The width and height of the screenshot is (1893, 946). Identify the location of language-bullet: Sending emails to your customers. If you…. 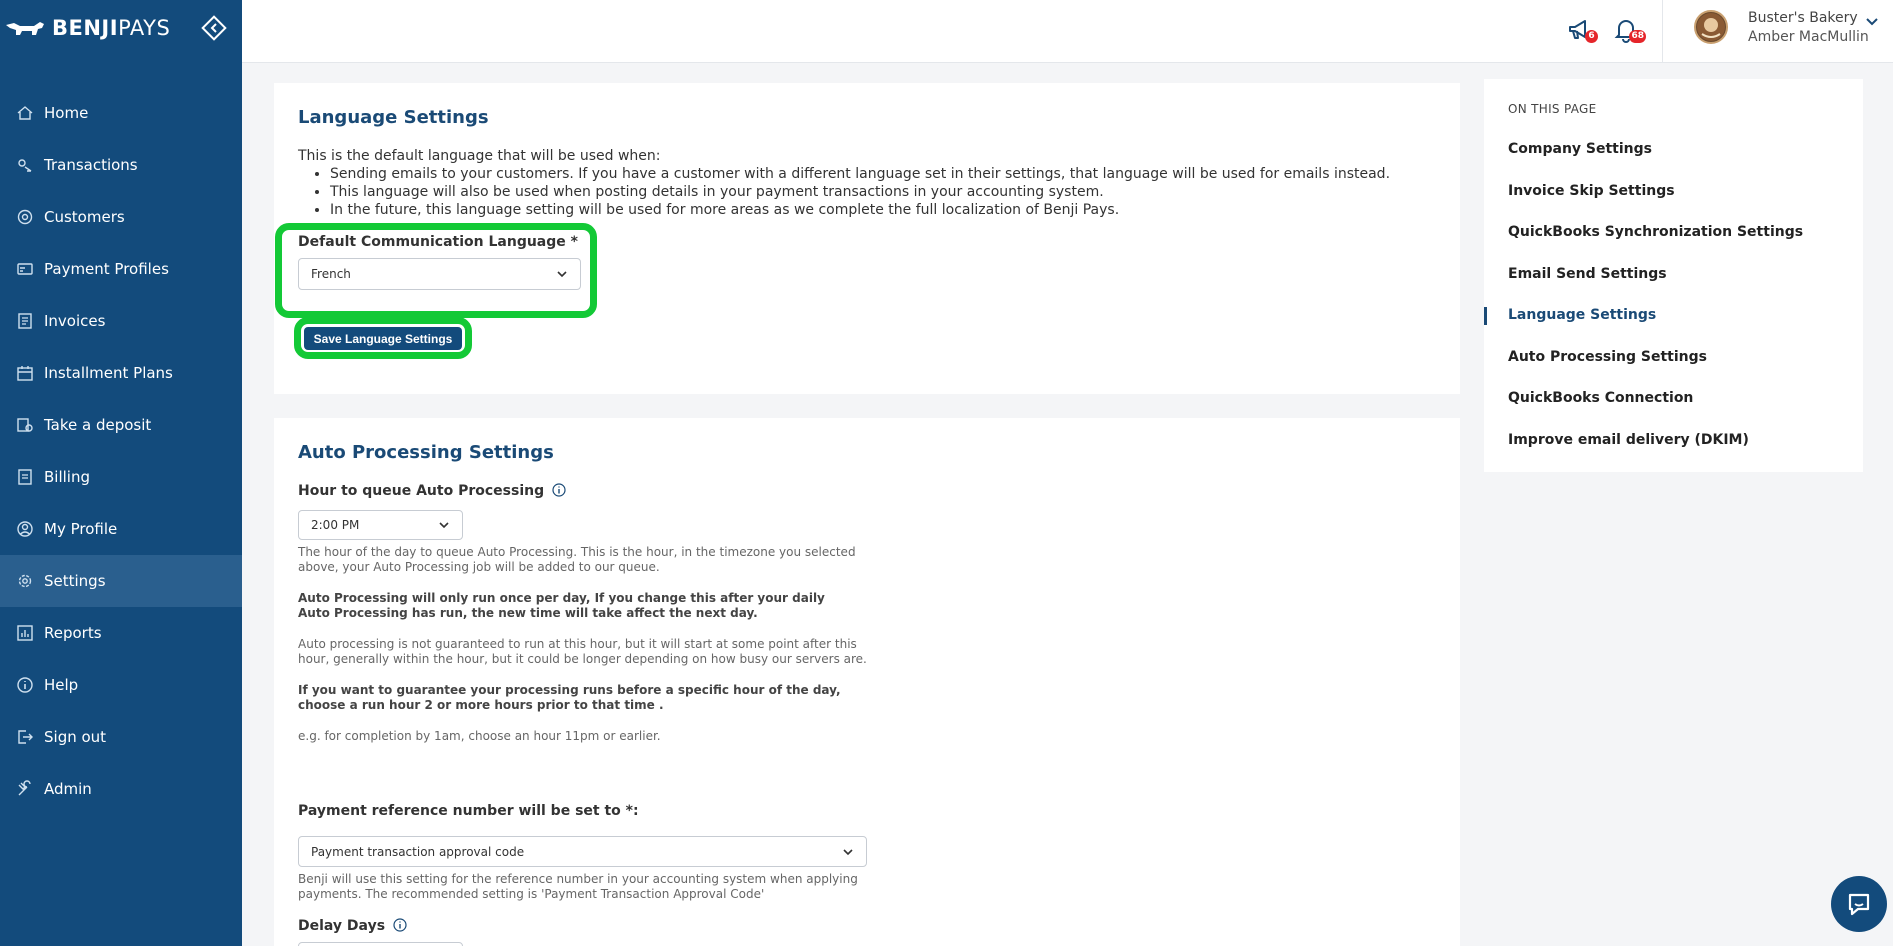
(860, 174).